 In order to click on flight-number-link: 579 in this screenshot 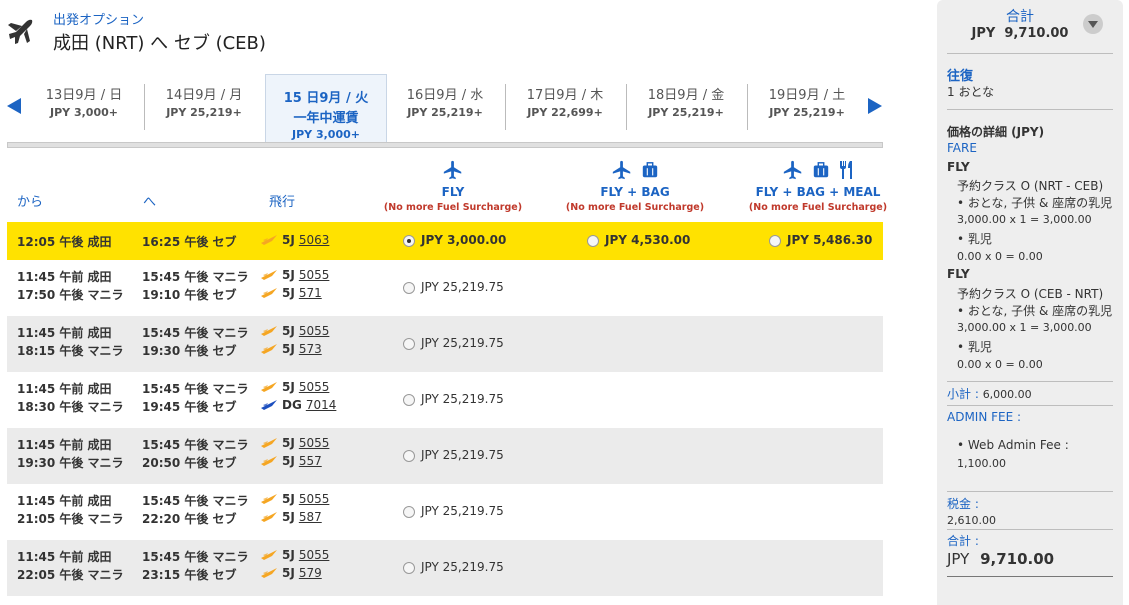, I will do `click(310, 573)`.